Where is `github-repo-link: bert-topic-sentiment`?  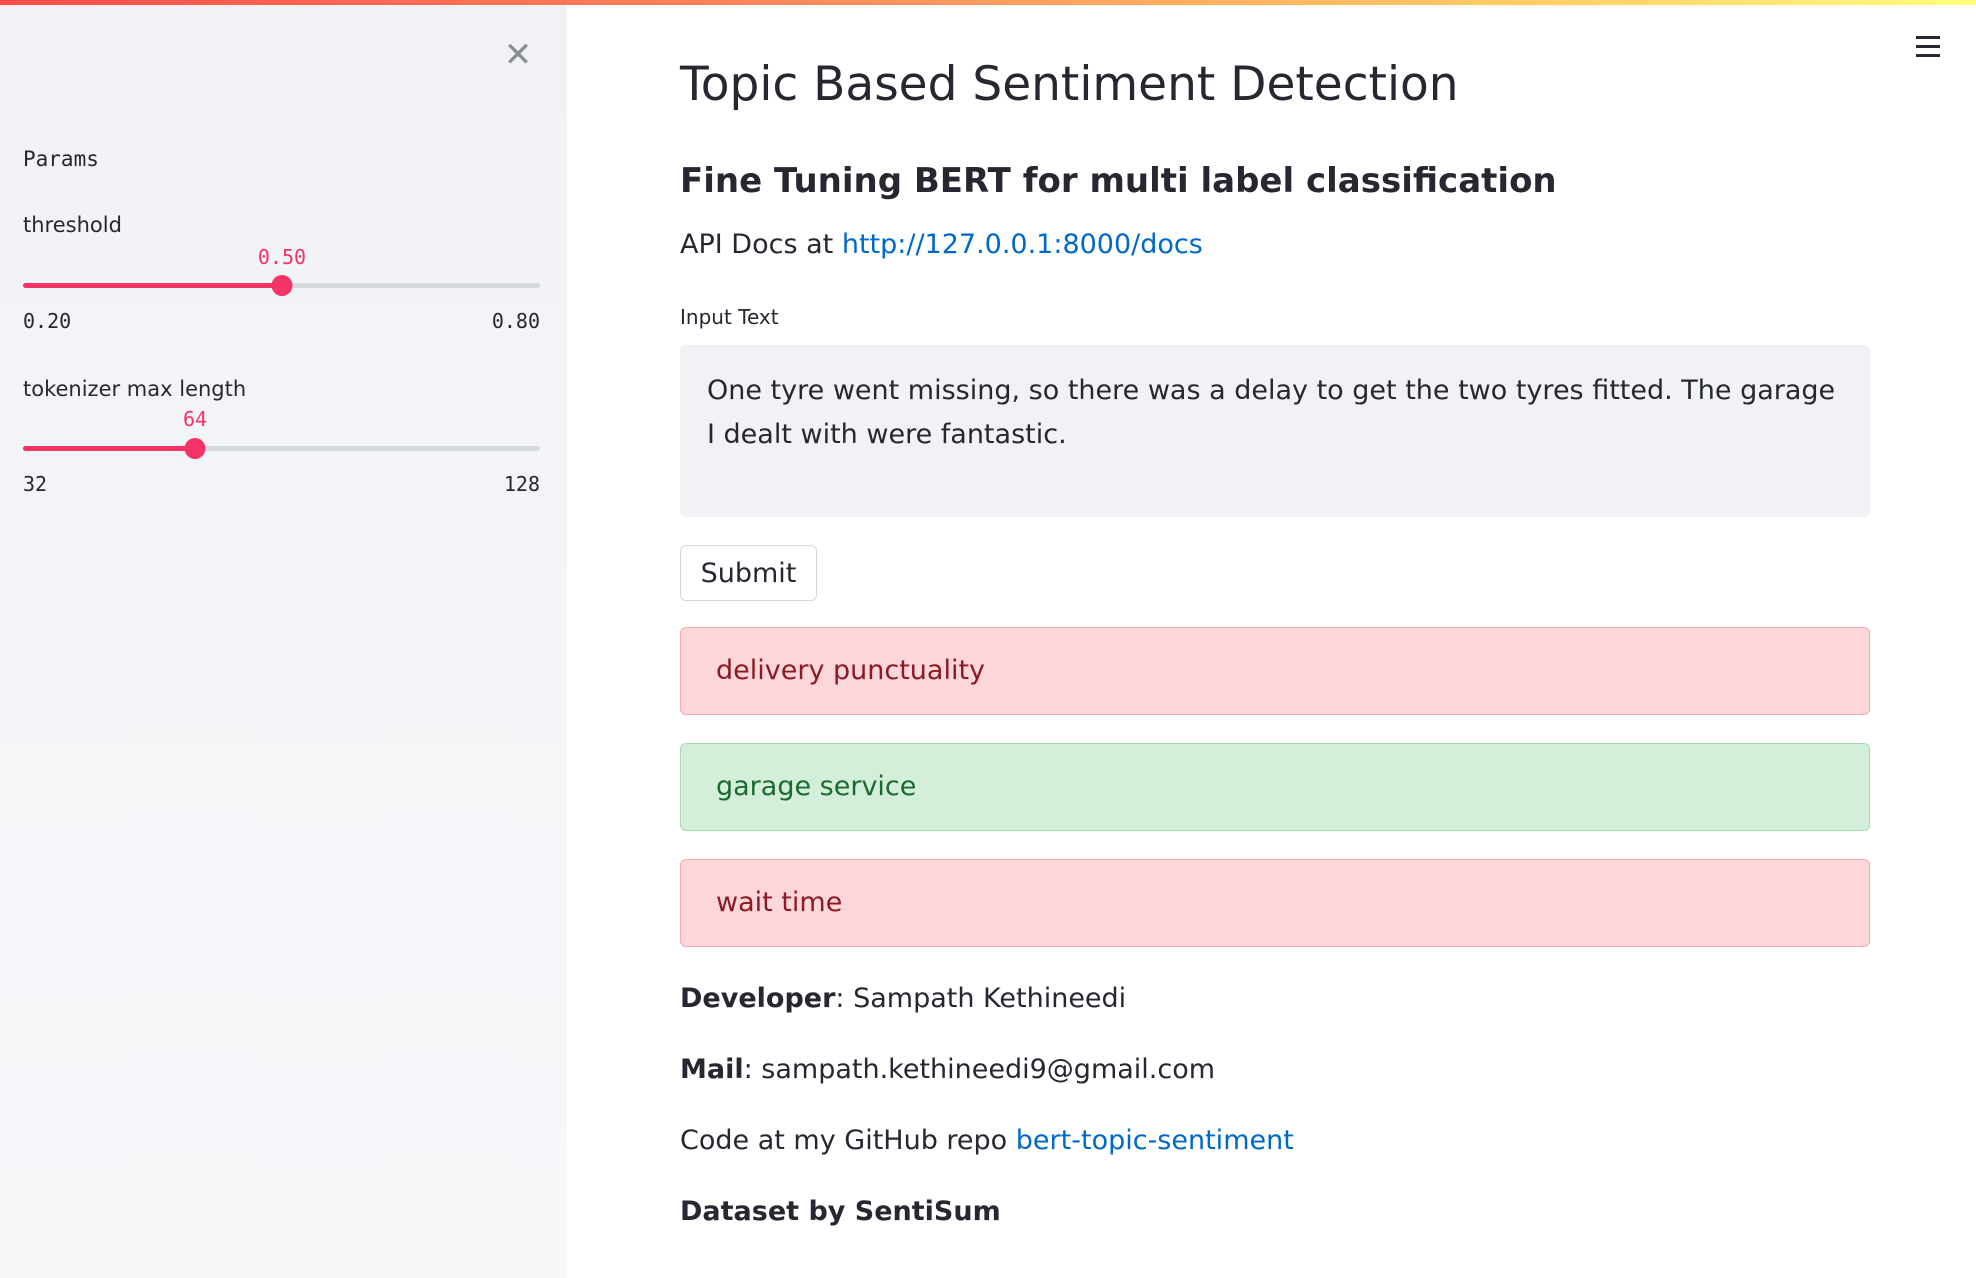
github-repo-link: bert-topic-sentiment is located at coordinates (1155, 1140).